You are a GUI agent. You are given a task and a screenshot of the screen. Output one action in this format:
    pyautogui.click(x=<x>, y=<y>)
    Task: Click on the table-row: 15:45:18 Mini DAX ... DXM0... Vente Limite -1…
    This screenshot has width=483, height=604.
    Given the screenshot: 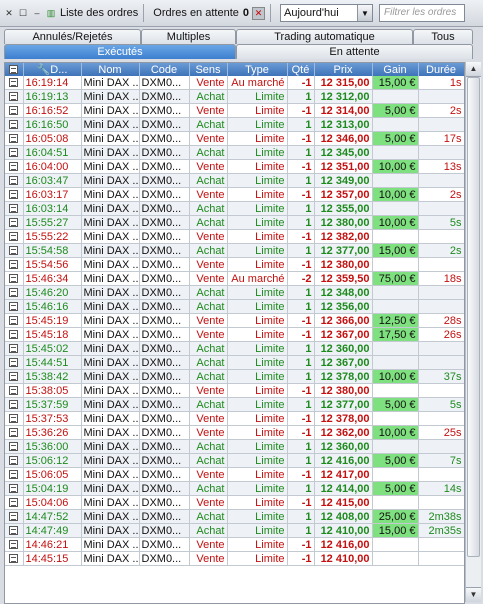 What is the action you would take?
    pyautogui.click(x=234, y=334)
    